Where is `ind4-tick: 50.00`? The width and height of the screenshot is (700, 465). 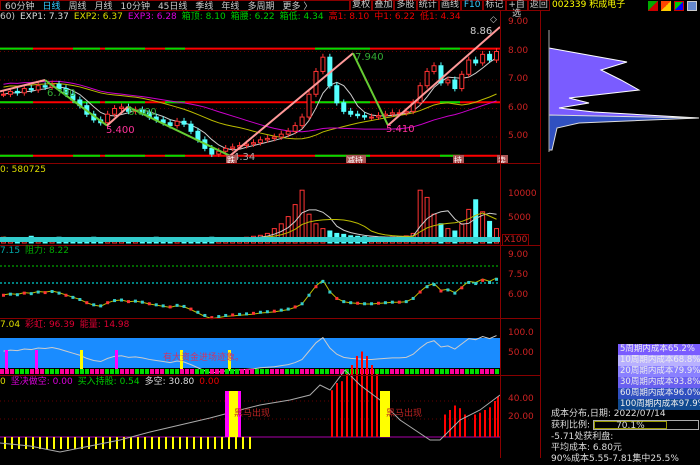
ind4-tick: 50.00 is located at coordinates (521, 353).